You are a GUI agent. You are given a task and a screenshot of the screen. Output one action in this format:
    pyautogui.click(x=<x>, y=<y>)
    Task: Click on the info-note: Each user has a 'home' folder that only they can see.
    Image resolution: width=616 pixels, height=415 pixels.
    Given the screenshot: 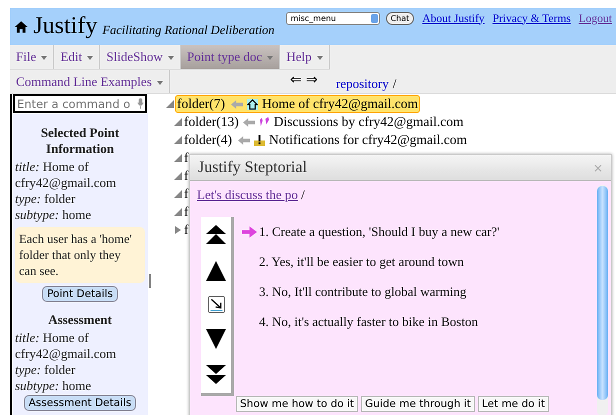 What is the action you would take?
    pyautogui.click(x=80, y=255)
    